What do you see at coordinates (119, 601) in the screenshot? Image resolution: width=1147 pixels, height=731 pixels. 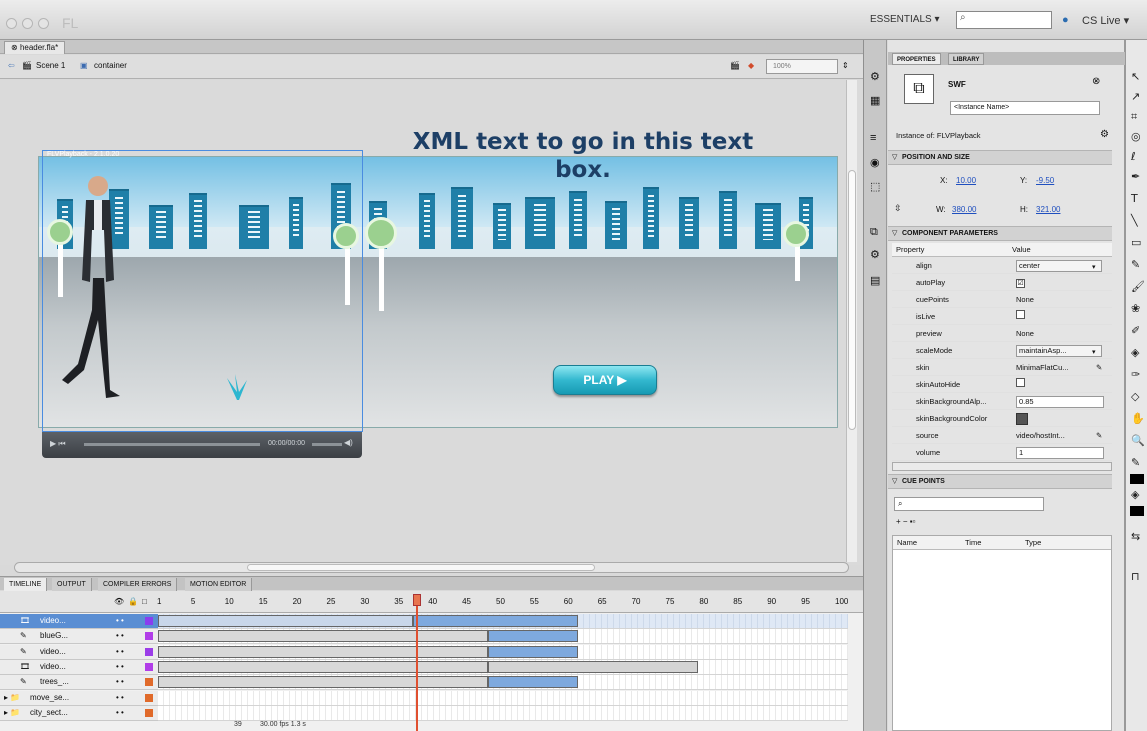 I see `show-hide-icon: 👁` at bounding box center [119, 601].